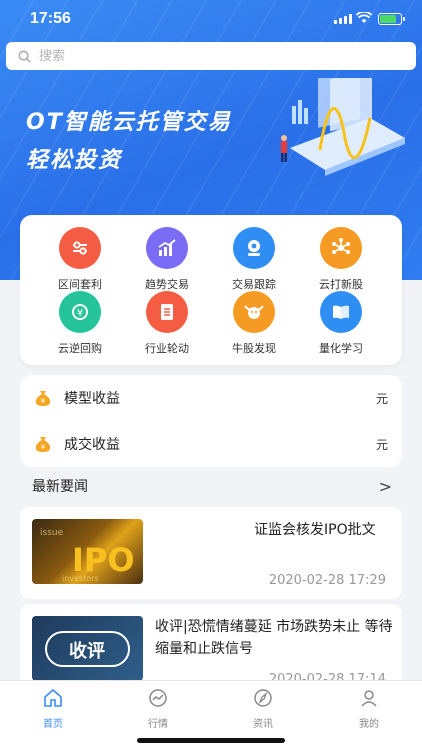 The width and height of the screenshot is (422, 750). Describe the element at coordinates (92, 445) in the screenshot. I see `trade-profit-label: 成交收益` at that location.